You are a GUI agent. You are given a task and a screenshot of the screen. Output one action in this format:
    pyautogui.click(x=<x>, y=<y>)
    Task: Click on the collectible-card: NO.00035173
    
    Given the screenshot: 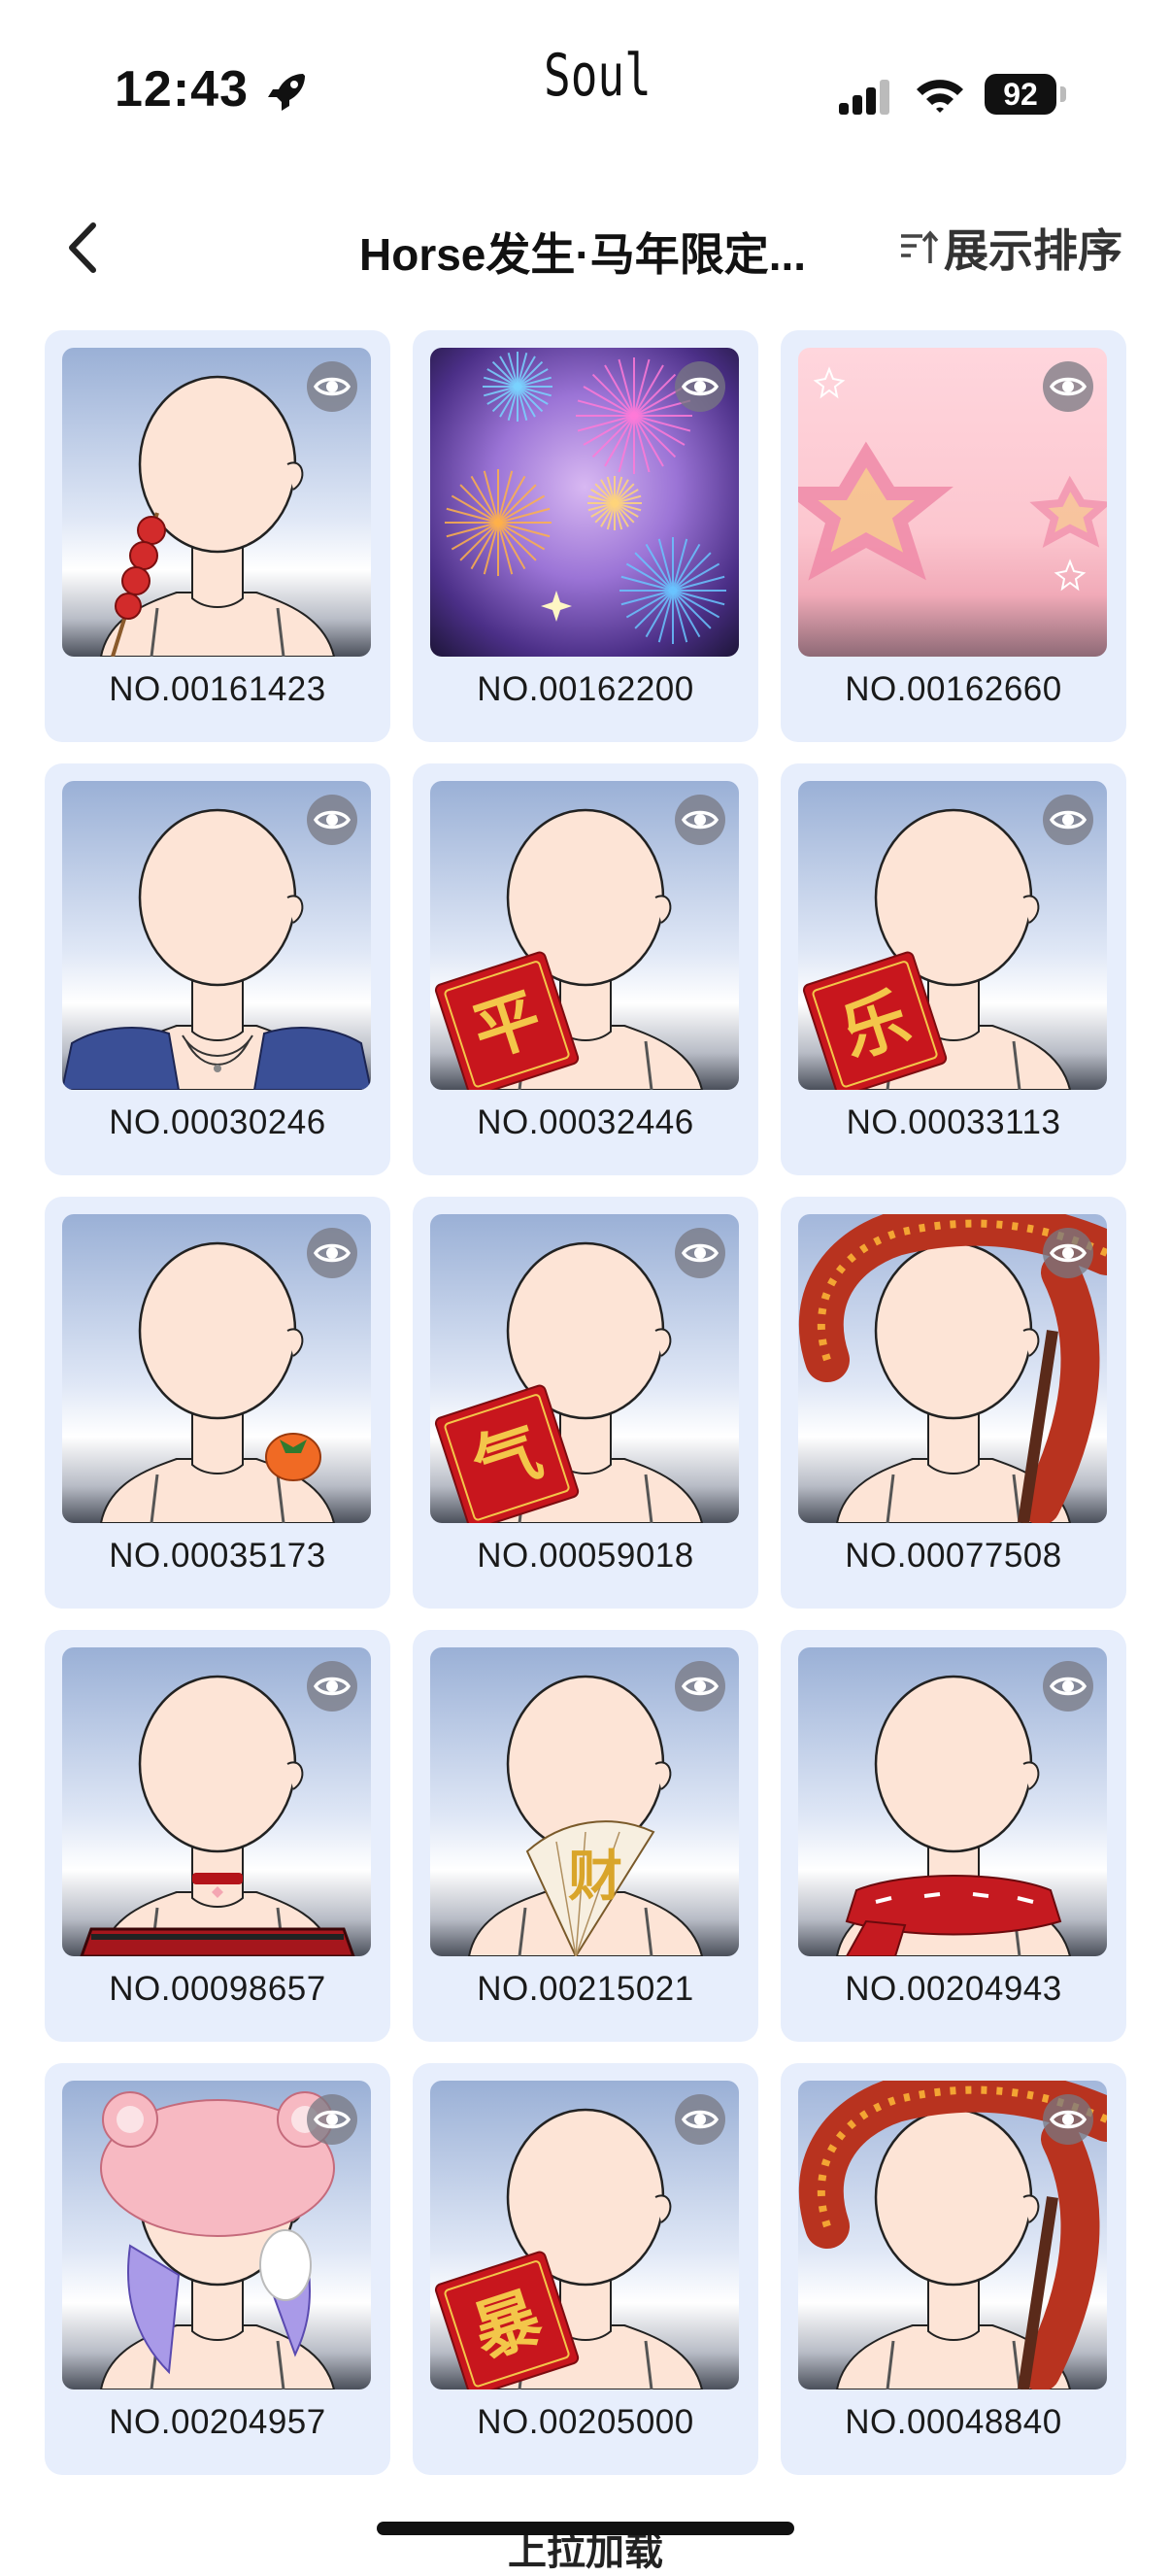 What is the action you would take?
    pyautogui.click(x=218, y=1403)
    